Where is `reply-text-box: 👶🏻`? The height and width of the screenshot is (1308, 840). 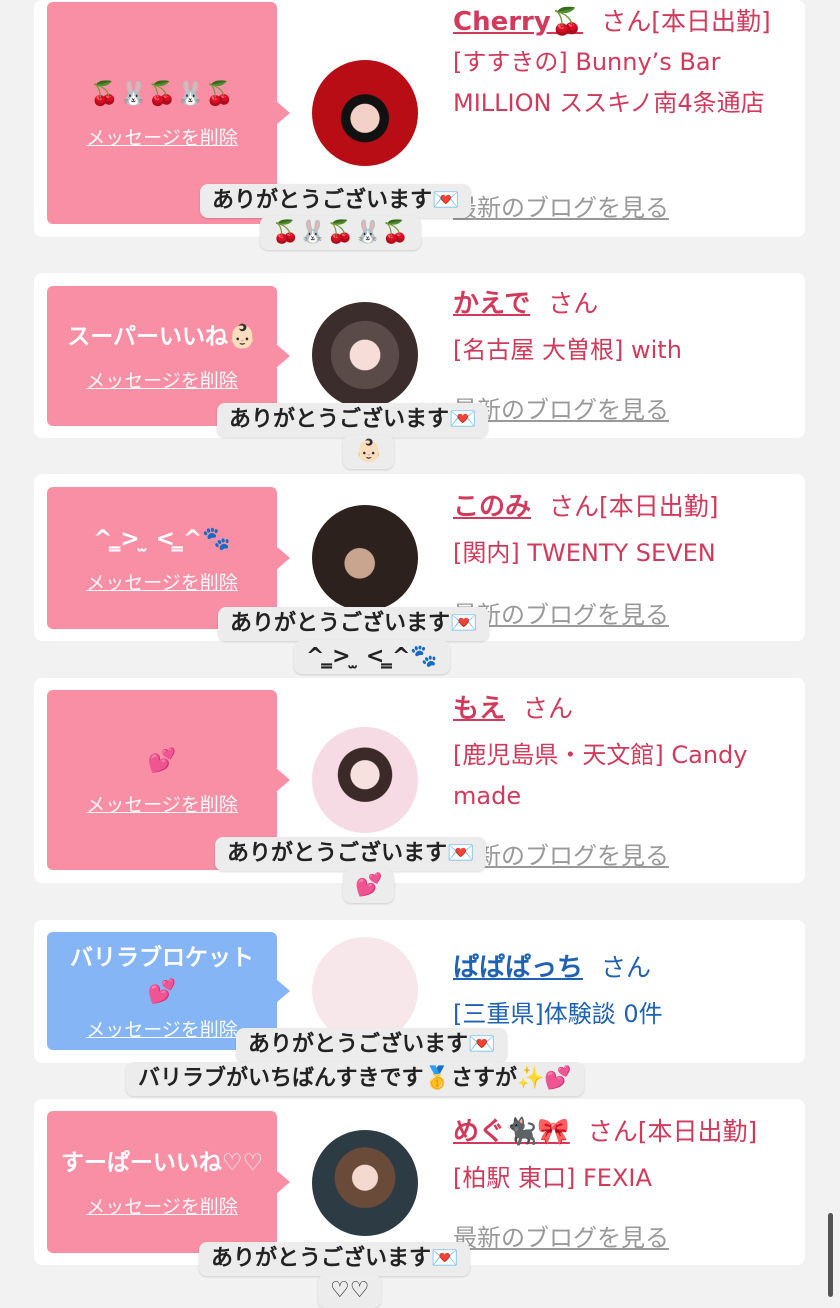
reply-text-box: 👶🏻 is located at coordinates (369, 452).